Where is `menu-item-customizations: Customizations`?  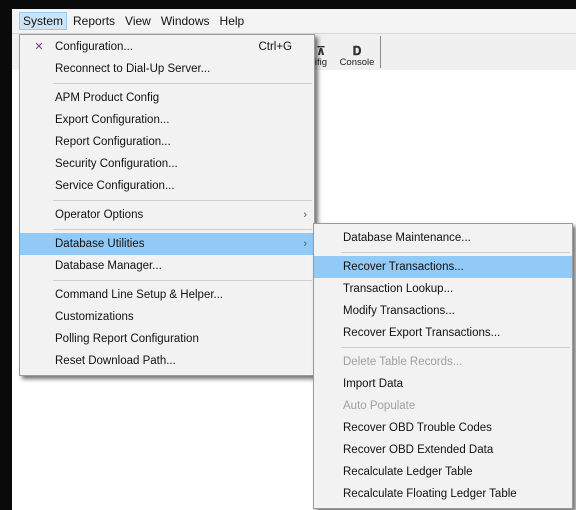 menu-item-customizations: Customizations is located at coordinates (167, 317).